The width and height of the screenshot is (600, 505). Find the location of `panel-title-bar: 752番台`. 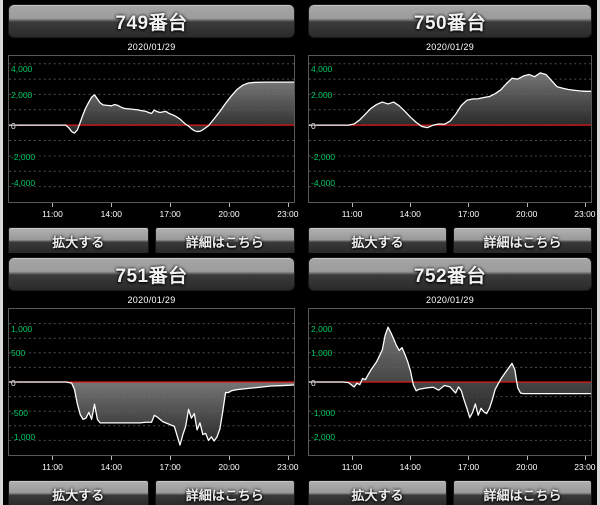

panel-title-bar: 752番台 is located at coordinates (450, 274).